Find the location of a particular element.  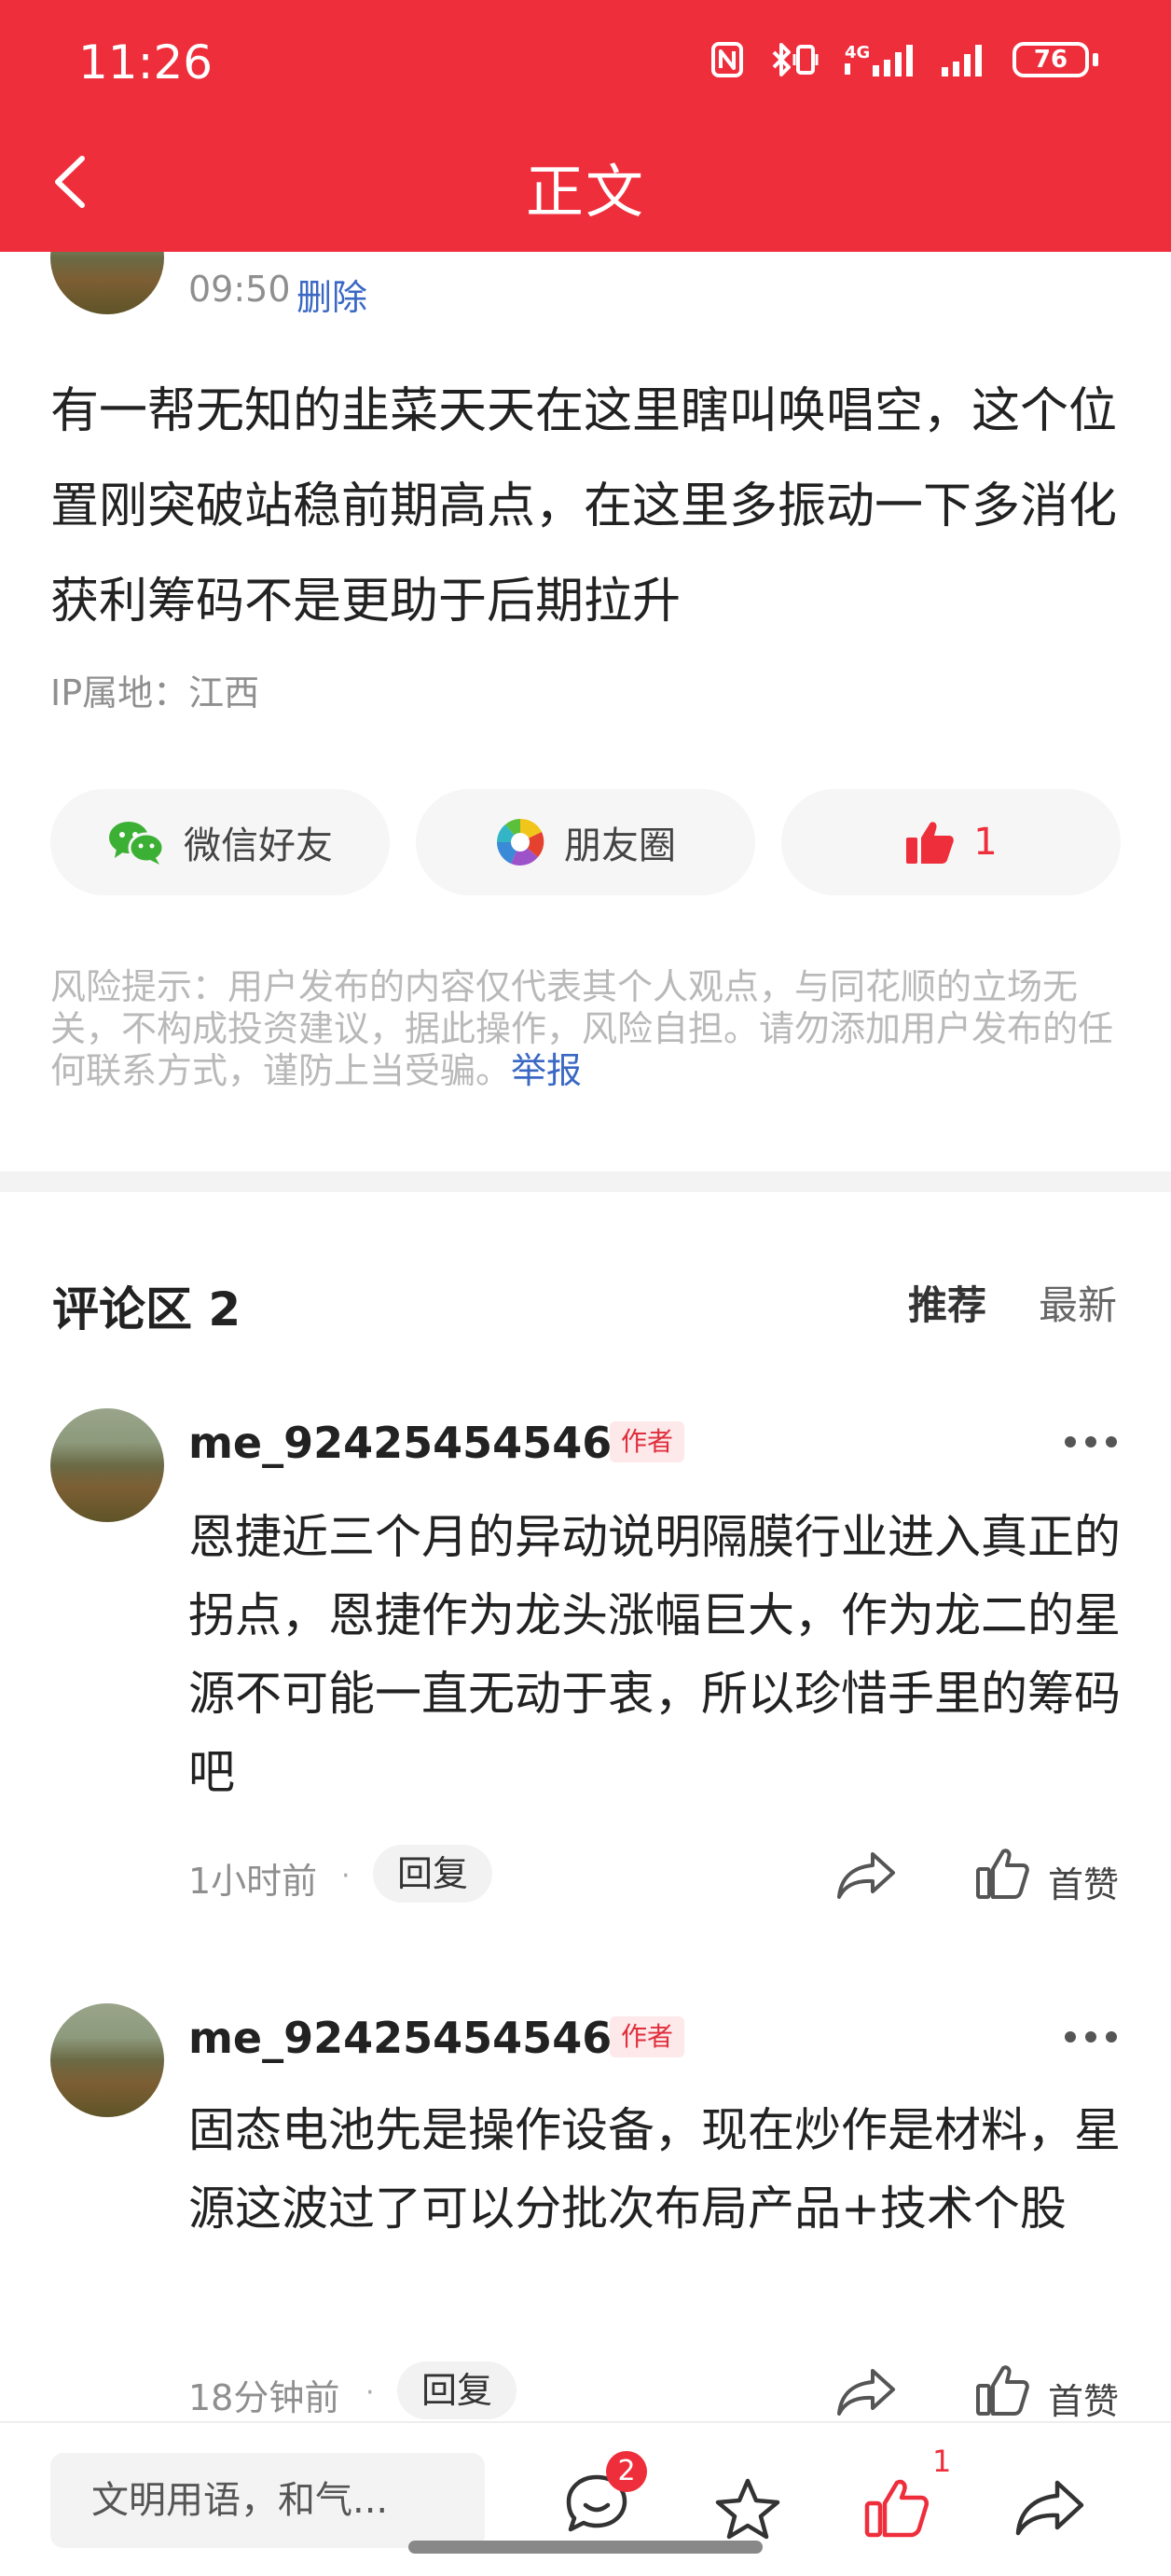

sort-recommended-tab: 推荐 is located at coordinates (947, 1302).